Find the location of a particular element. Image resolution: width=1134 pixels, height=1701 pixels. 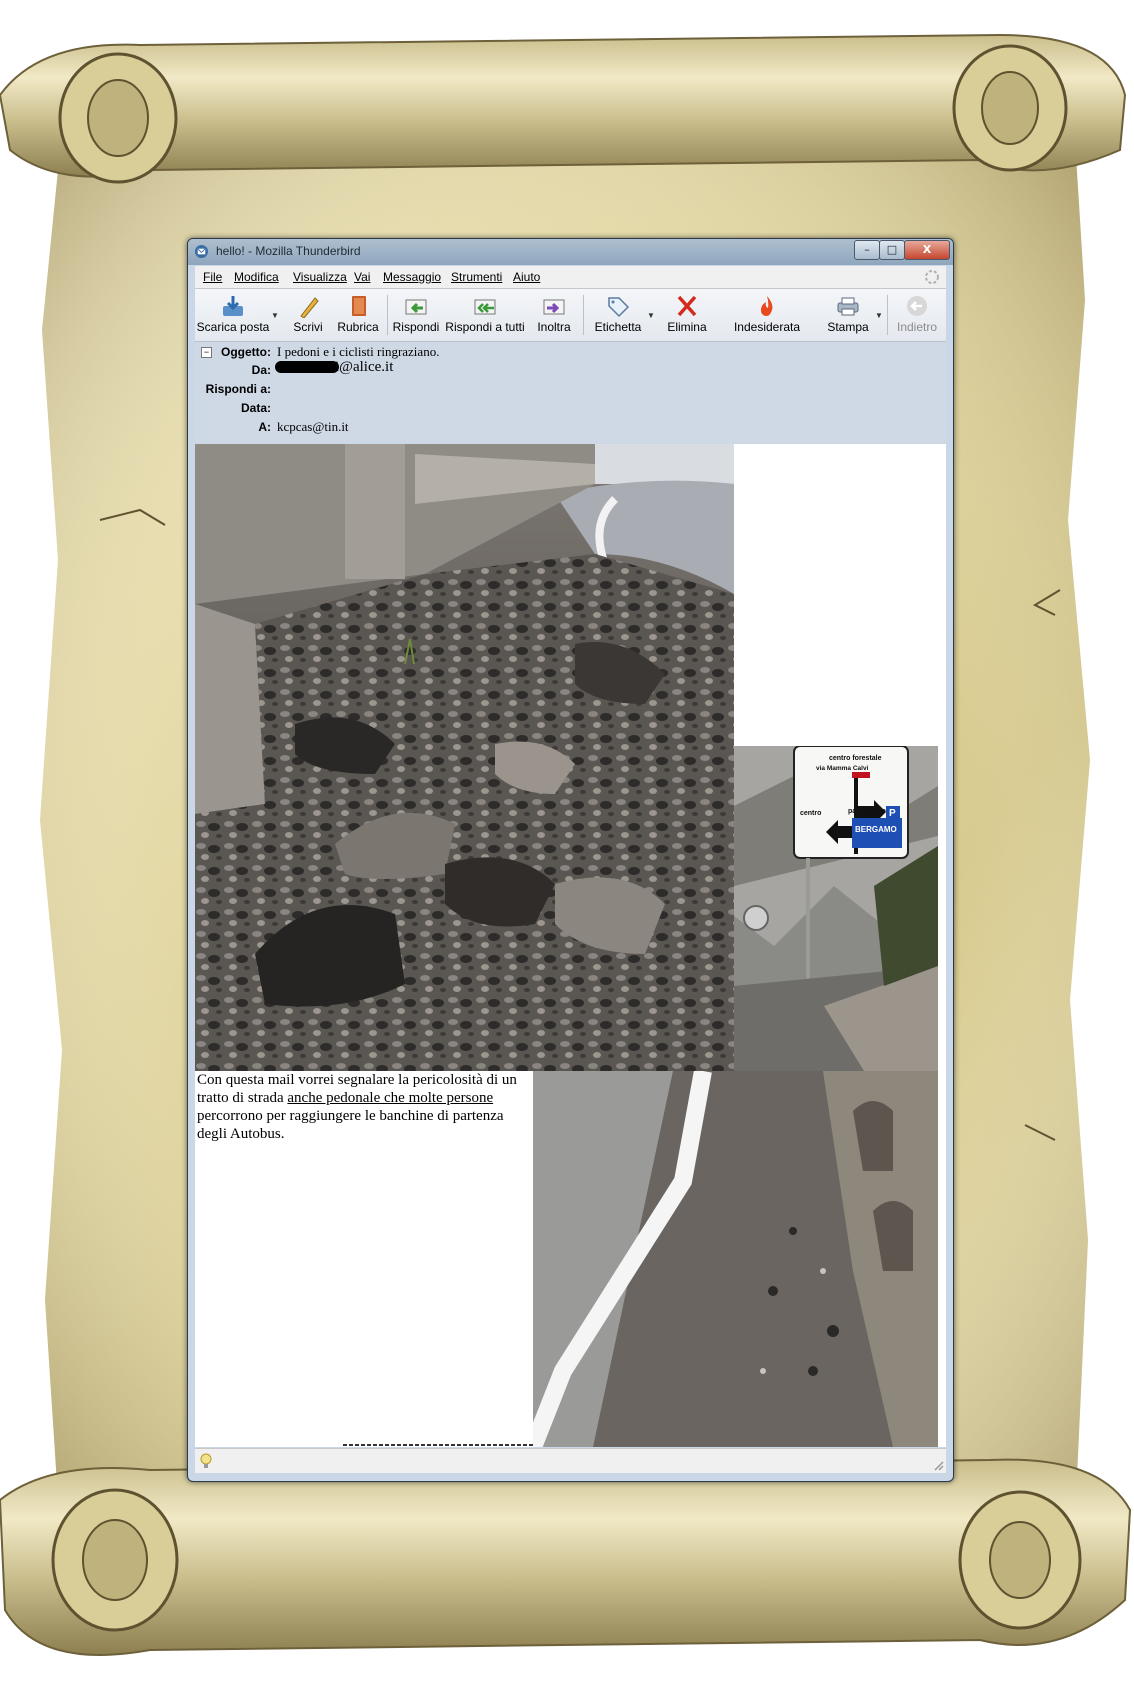

reply-all-icon is located at coordinates (485, 307).